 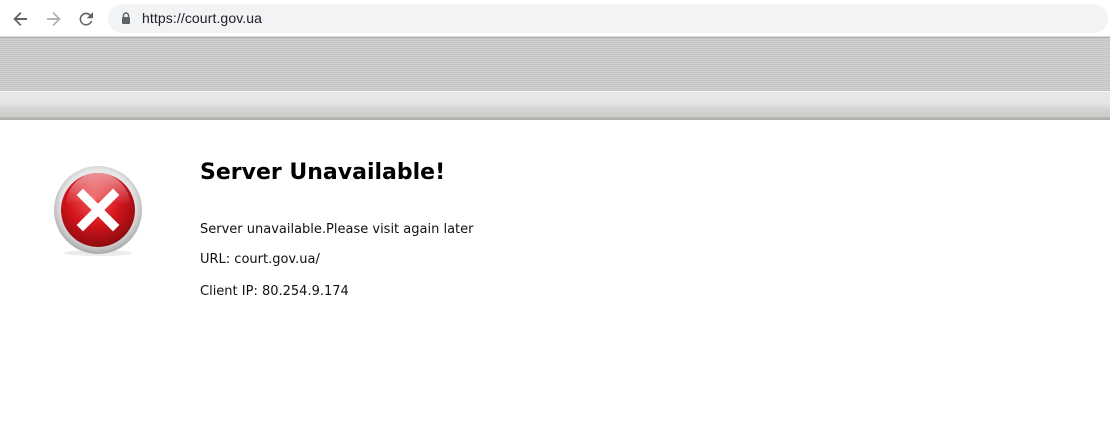 What do you see at coordinates (98, 211) in the screenshot?
I see `error-x-icon` at bounding box center [98, 211].